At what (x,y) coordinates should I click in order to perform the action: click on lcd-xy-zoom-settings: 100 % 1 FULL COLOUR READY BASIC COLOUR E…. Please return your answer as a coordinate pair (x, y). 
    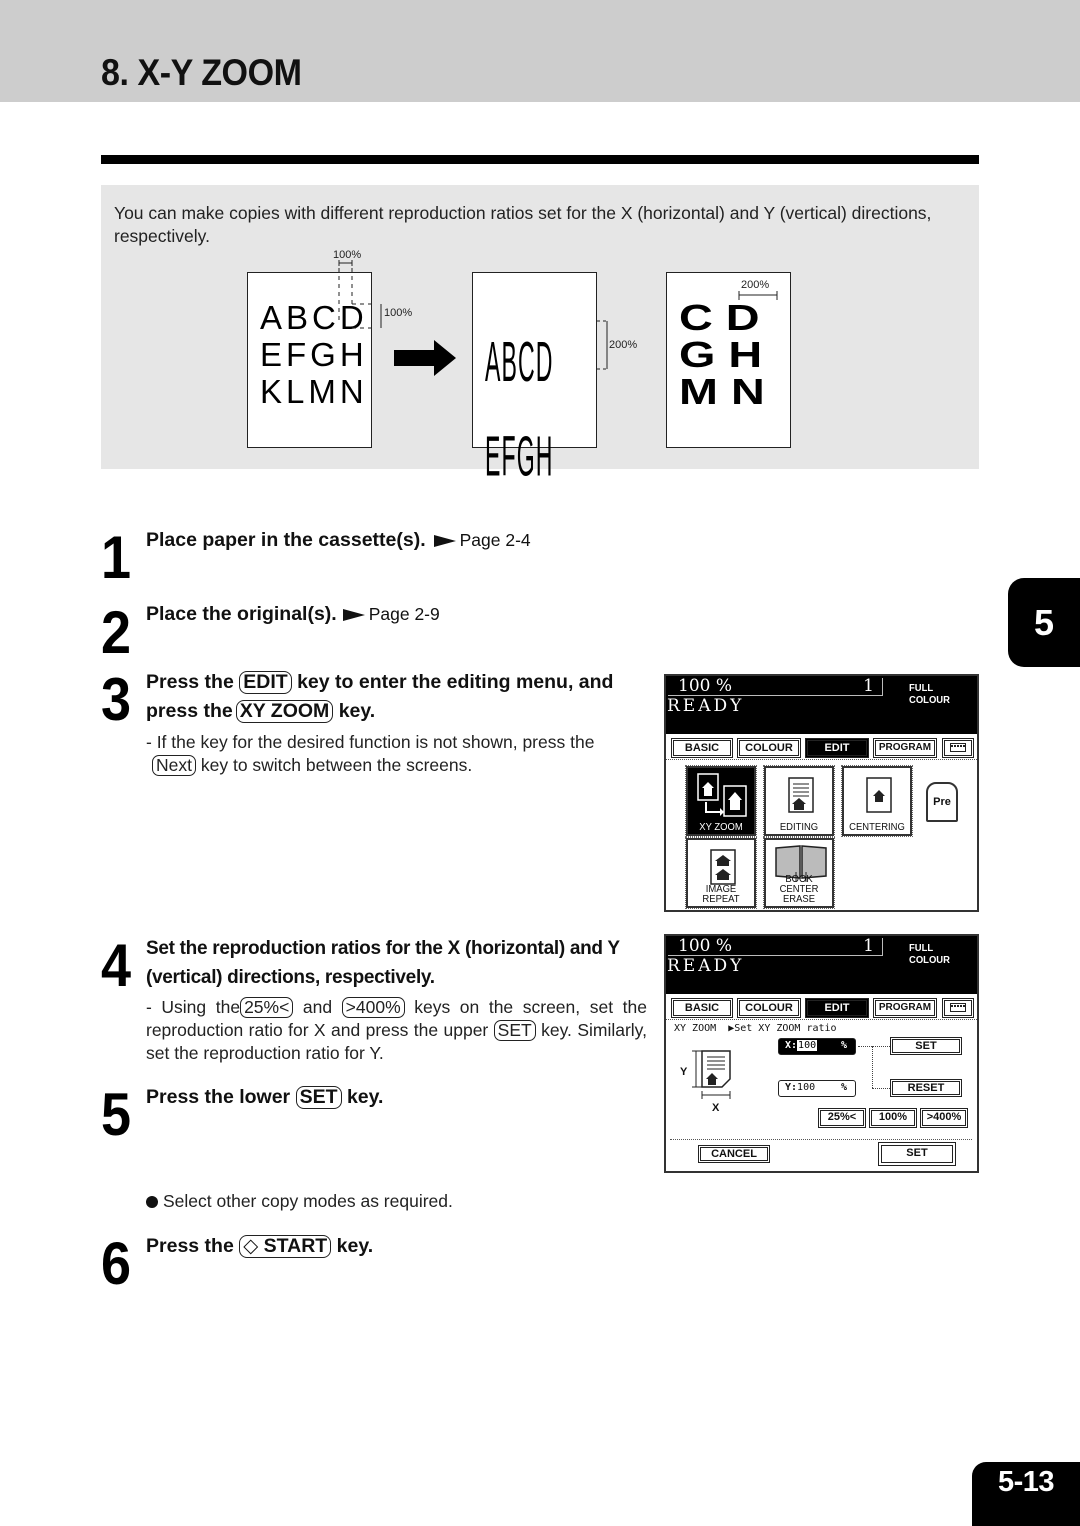
    Looking at the image, I should click on (821, 1053).